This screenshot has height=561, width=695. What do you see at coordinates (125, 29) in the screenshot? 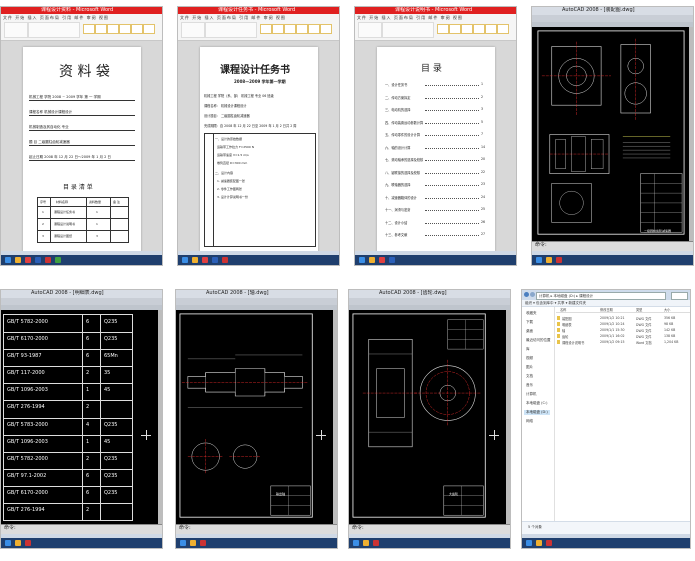
I see `style-title` at bounding box center [125, 29].